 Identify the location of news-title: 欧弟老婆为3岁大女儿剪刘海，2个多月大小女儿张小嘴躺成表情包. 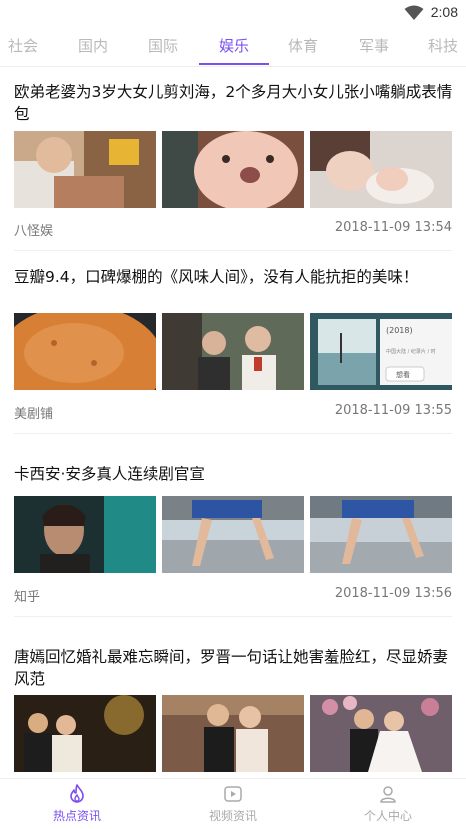
(233, 103).